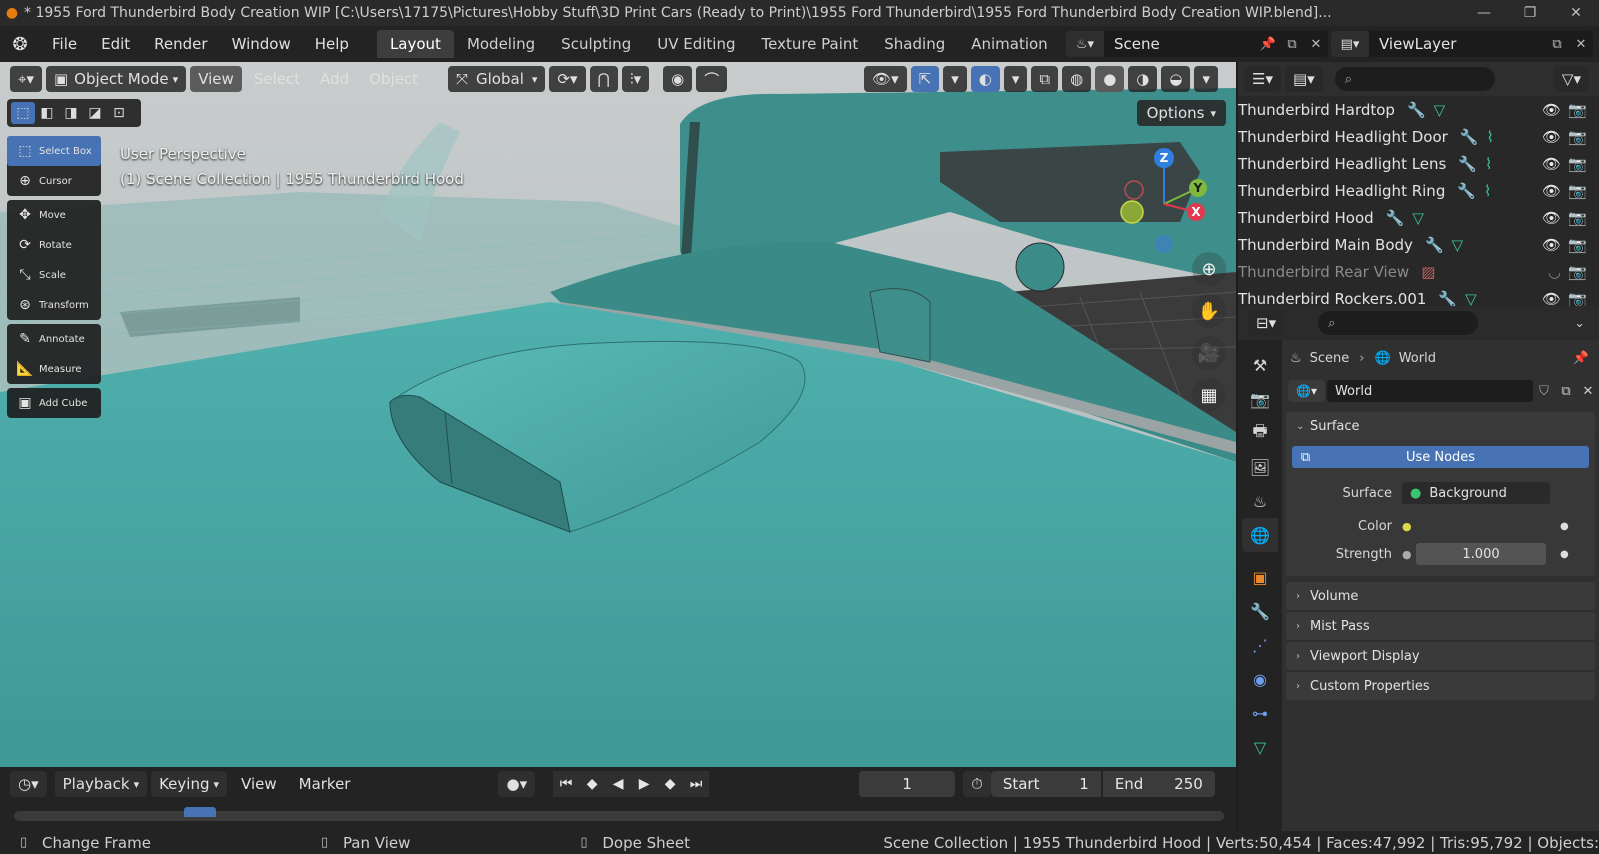  I want to click on outliner-row: Thunderbird Headlight Door 🔧 ⌇ 👁 📷, so click(1418, 136).